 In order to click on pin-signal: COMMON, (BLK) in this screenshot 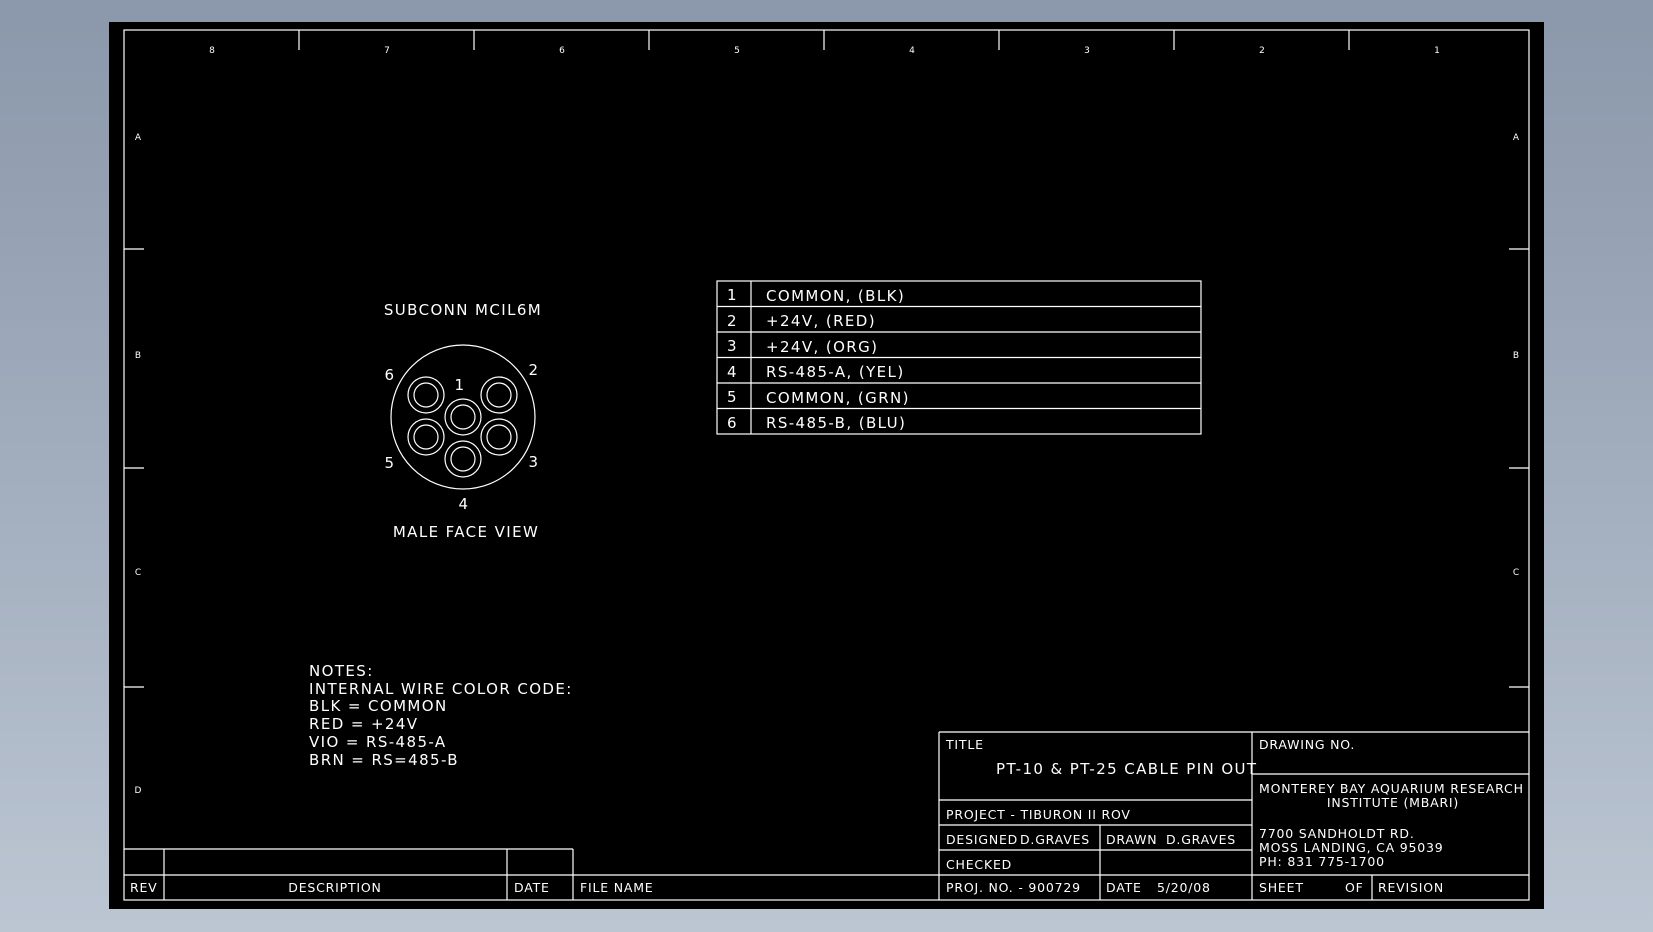, I will do `click(835, 296)`.